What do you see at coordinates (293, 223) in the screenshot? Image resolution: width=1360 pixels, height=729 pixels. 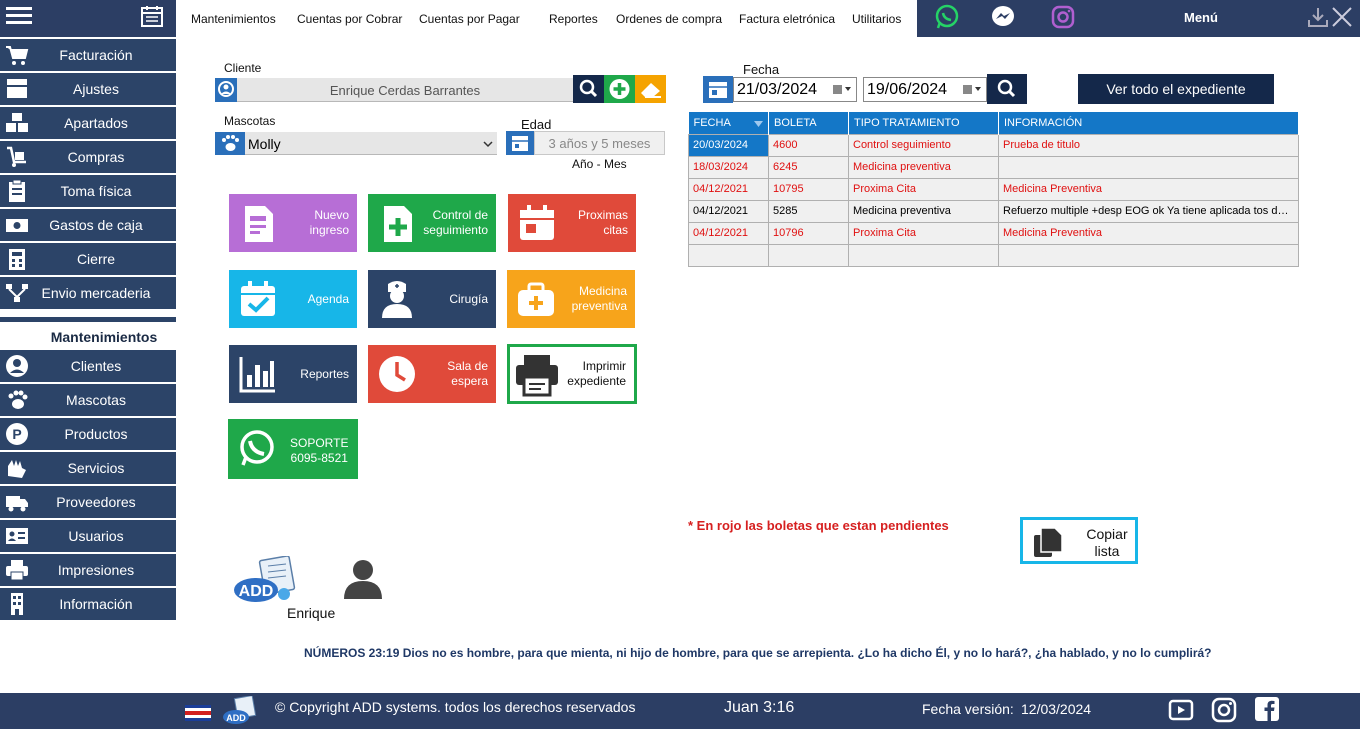 I see `nuevo-ingreso-tile: Nuevo ingreso` at bounding box center [293, 223].